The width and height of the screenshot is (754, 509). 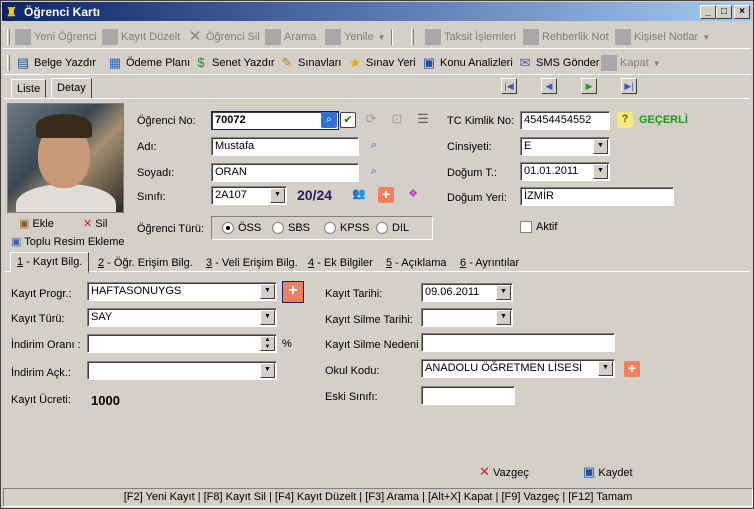 I want to click on puzzle-icon: ❖, so click(x=413, y=195).